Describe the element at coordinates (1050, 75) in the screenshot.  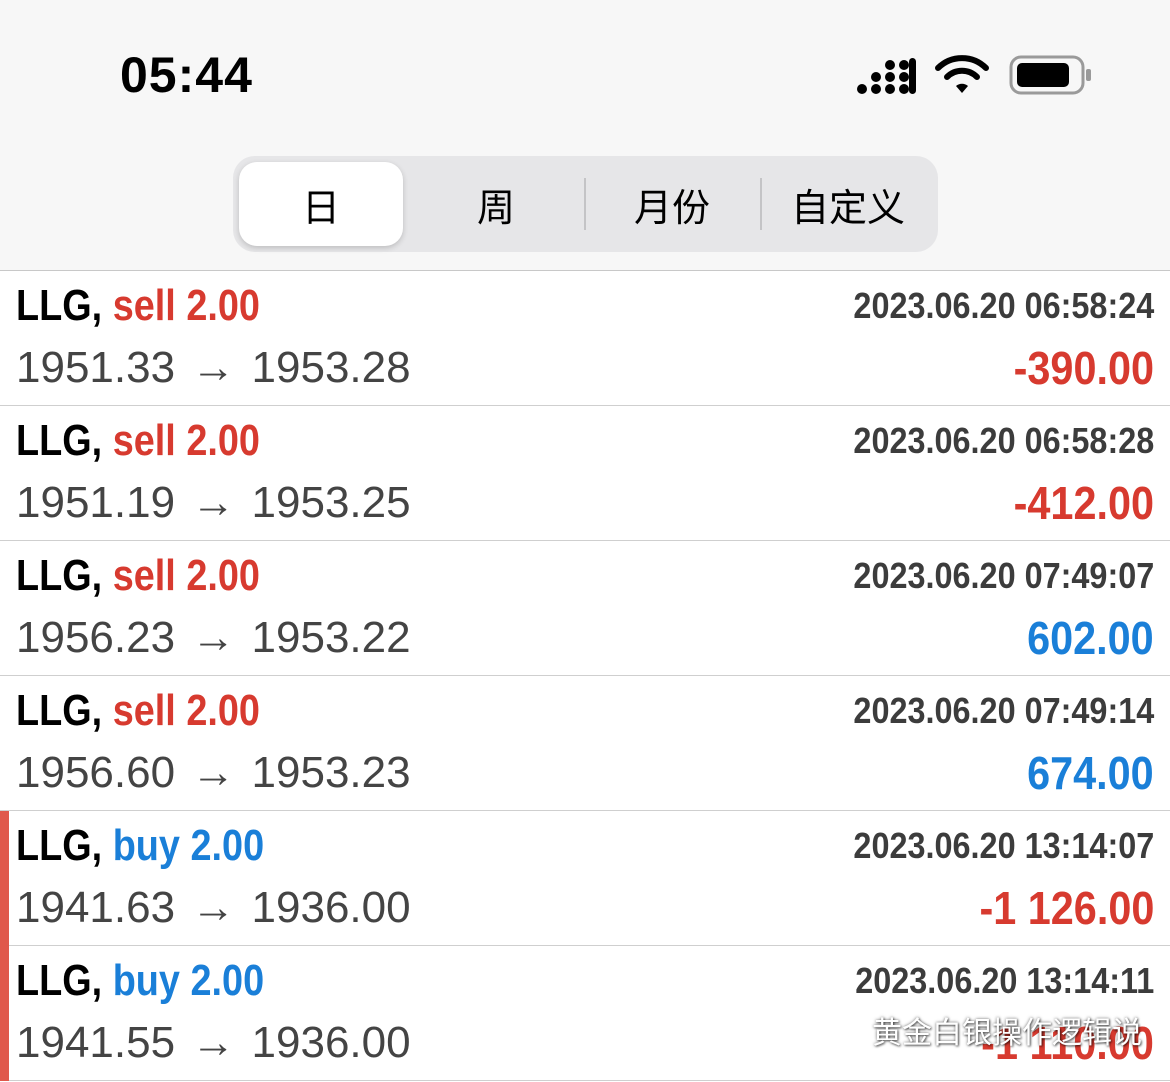
I see `battery-icon` at that location.